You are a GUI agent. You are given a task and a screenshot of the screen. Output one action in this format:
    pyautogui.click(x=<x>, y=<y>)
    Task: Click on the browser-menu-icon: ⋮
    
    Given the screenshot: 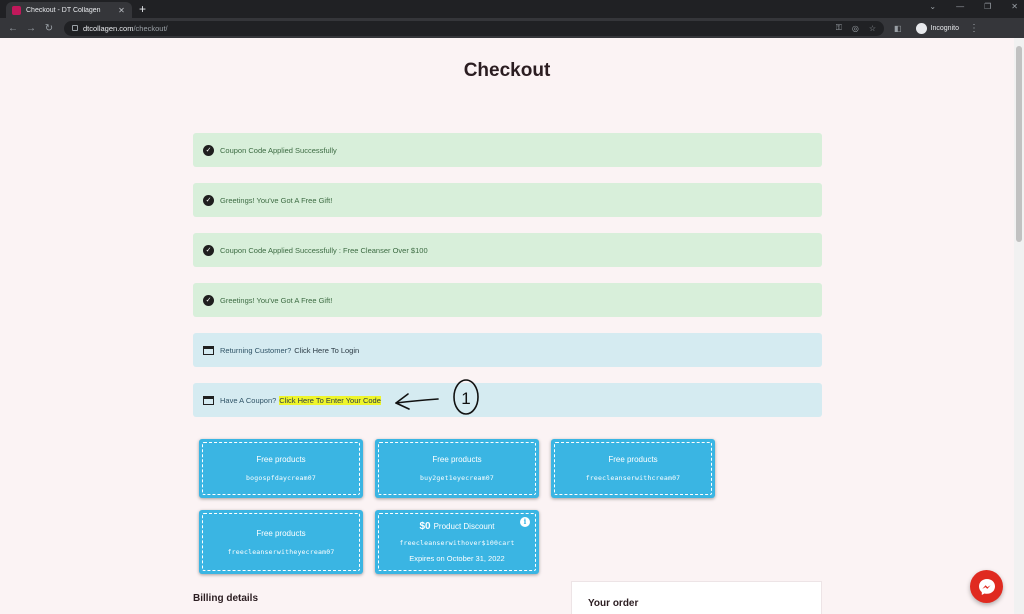 What is the action you would take?
    pyautogui.click(x=974, y=28)
    